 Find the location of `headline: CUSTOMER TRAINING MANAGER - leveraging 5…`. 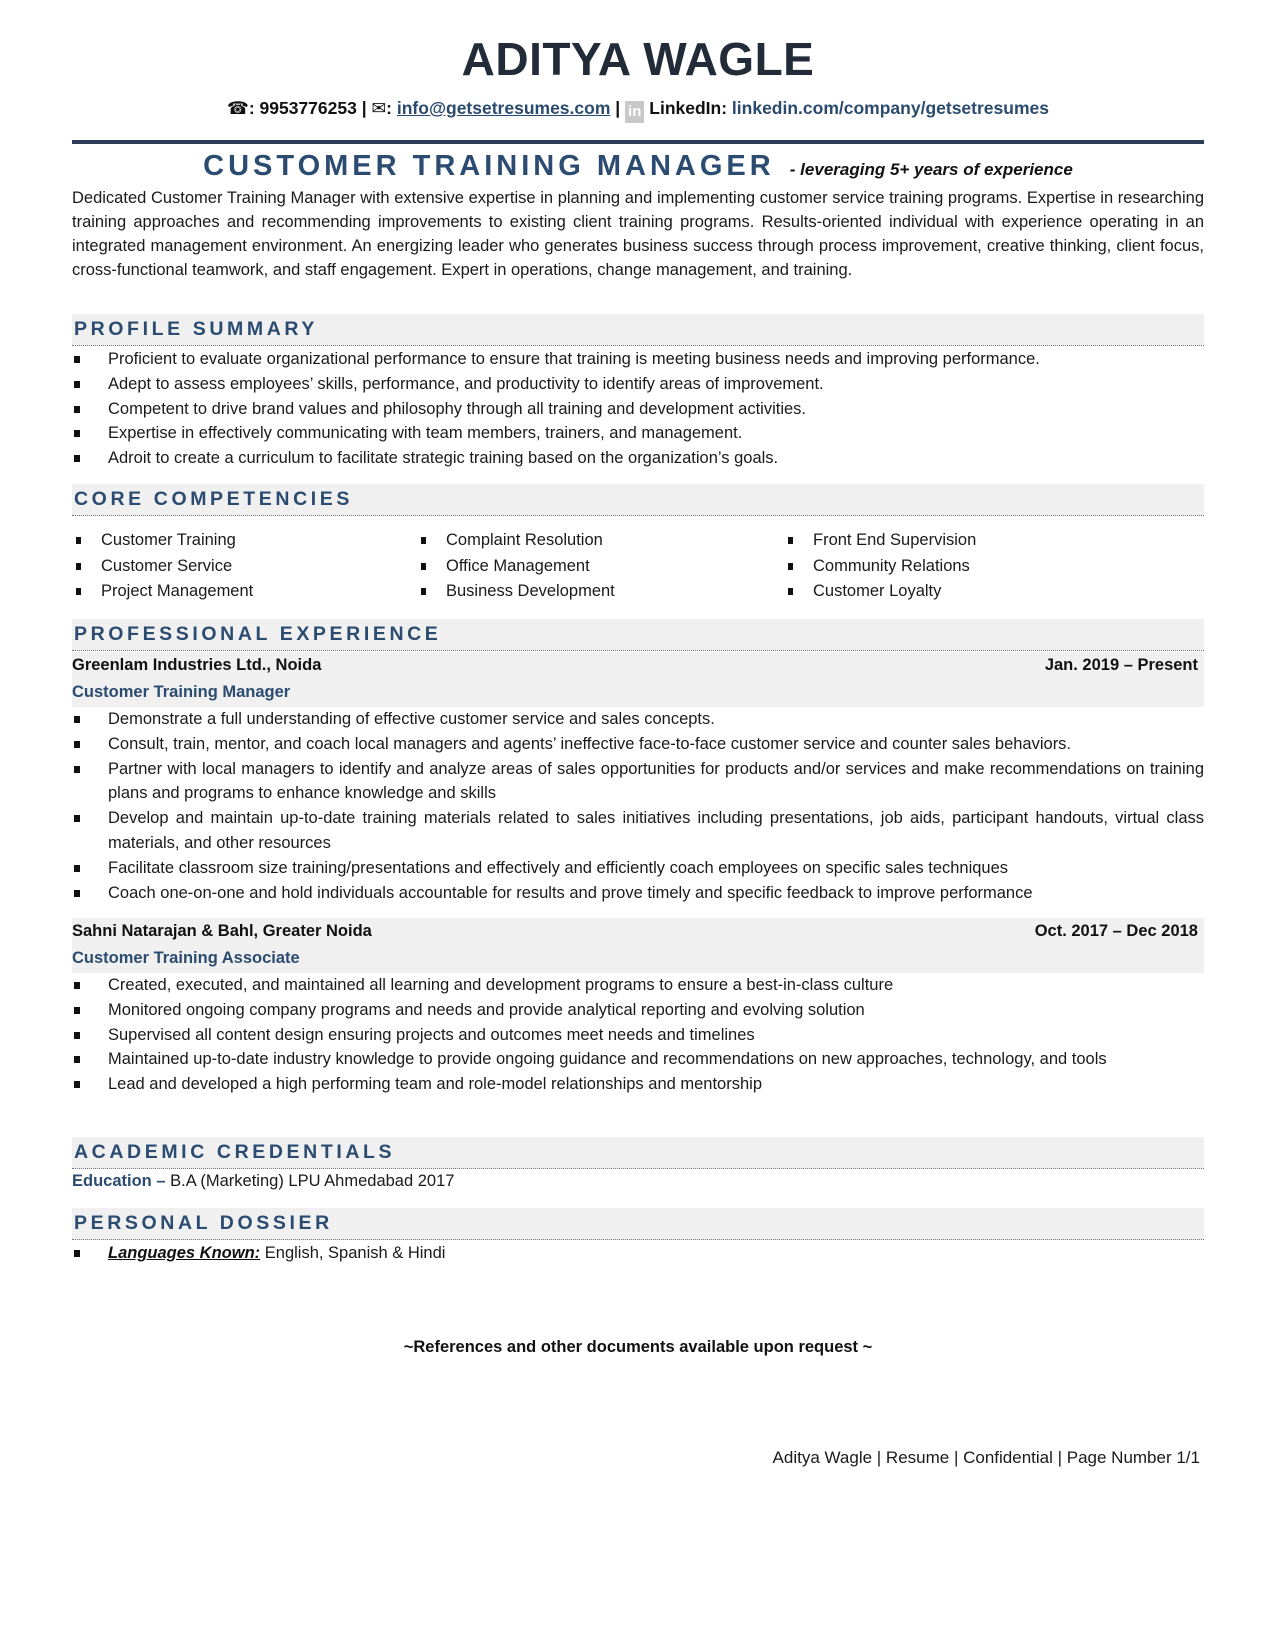

headline: CUSTOMER TRAINING MANAGER - leveraging 5… is located at coordinates (638, 166).